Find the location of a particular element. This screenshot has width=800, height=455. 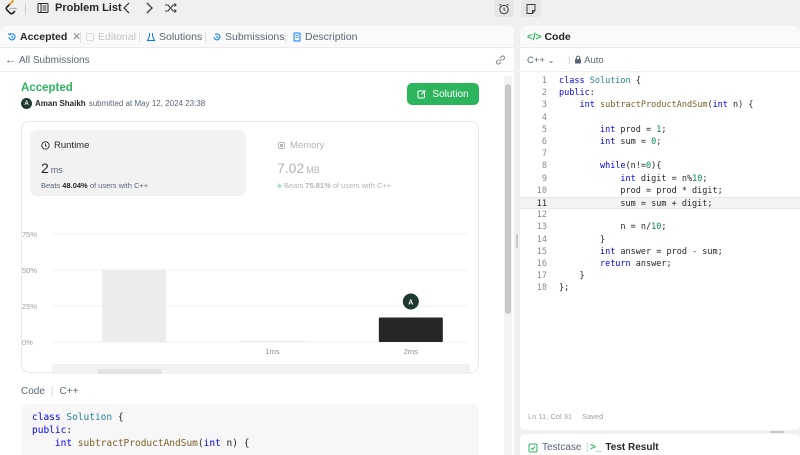

line-code: int prod = 1; is located at coordinates (633, 129).